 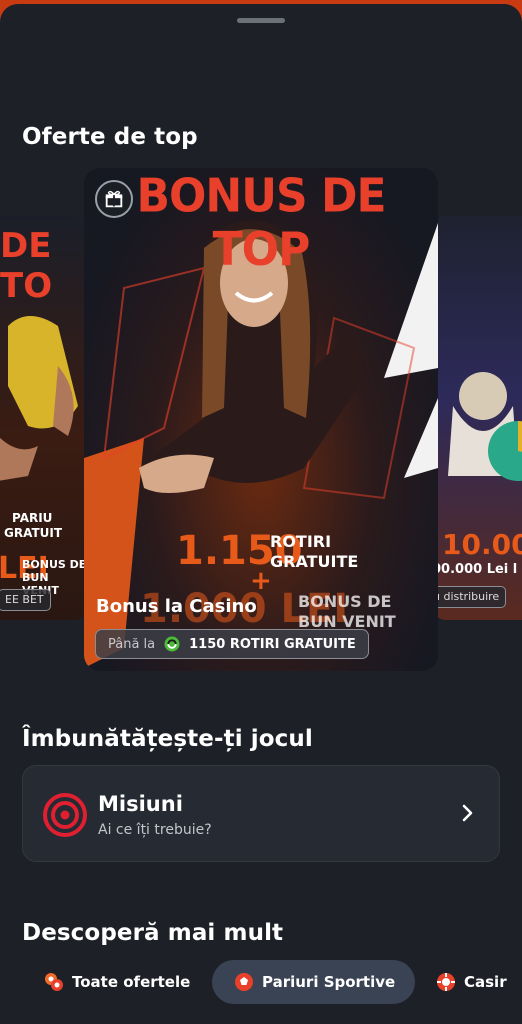 I want to click on promo-headline: BONUS DE TOP, so click(x=261, y=223).